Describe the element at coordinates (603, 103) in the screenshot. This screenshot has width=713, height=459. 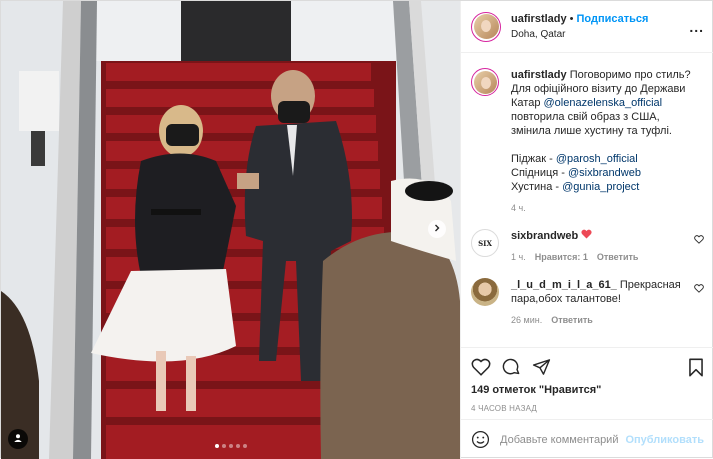
I see `mention-link: @olenazelenska_official` at that location.